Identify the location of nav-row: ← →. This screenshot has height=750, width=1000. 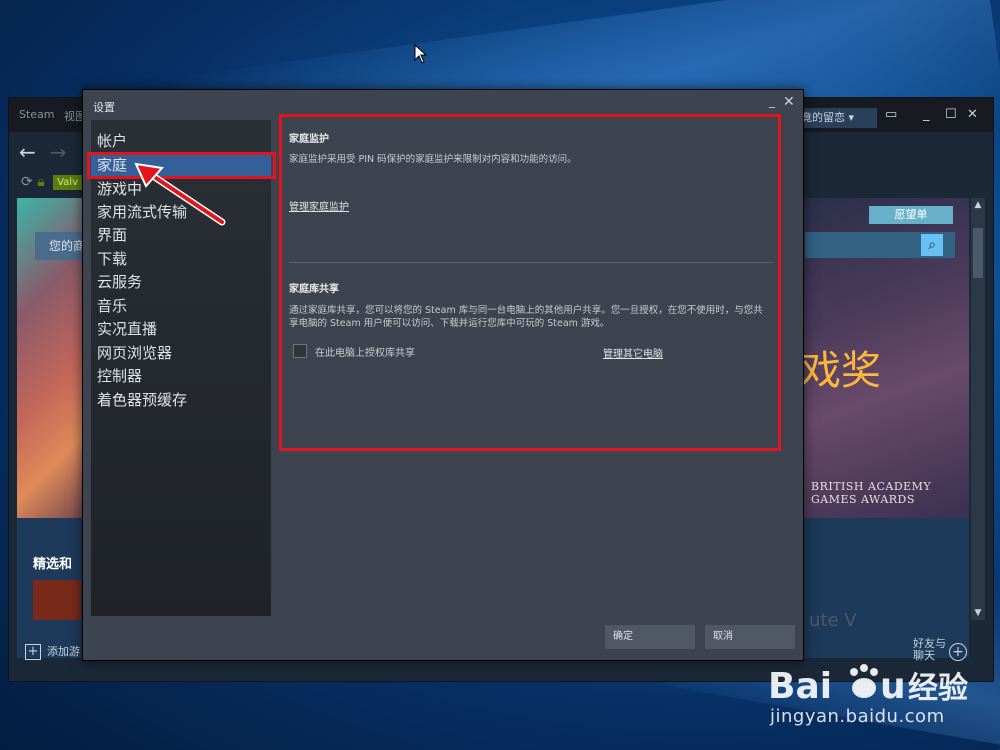
(50, 152).